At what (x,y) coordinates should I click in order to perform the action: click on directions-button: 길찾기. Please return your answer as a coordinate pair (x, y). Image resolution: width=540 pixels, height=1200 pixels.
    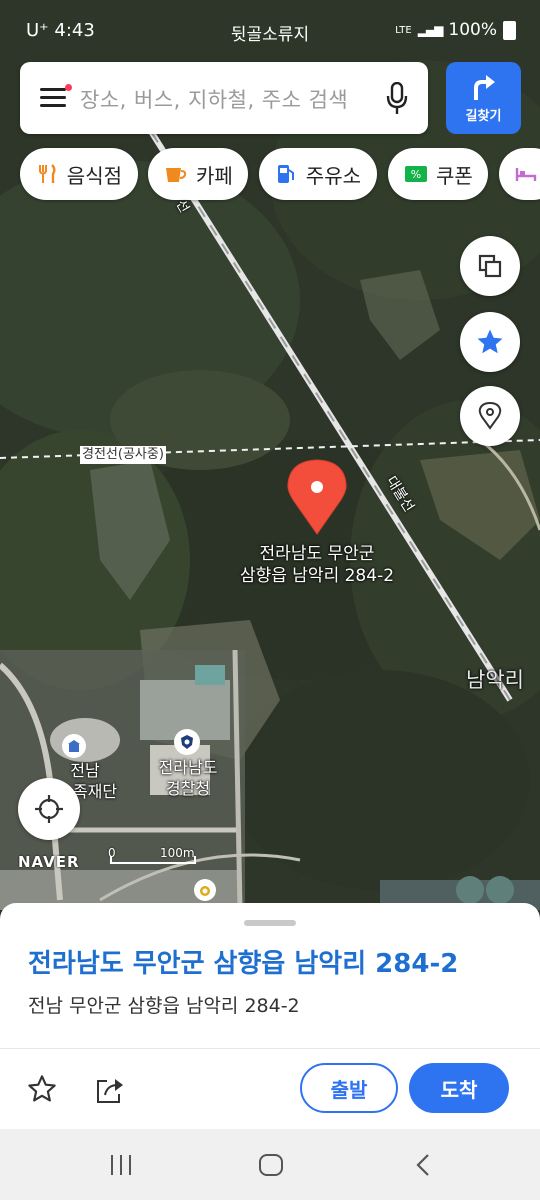
    Looking at the image, I should click on (483, 98).